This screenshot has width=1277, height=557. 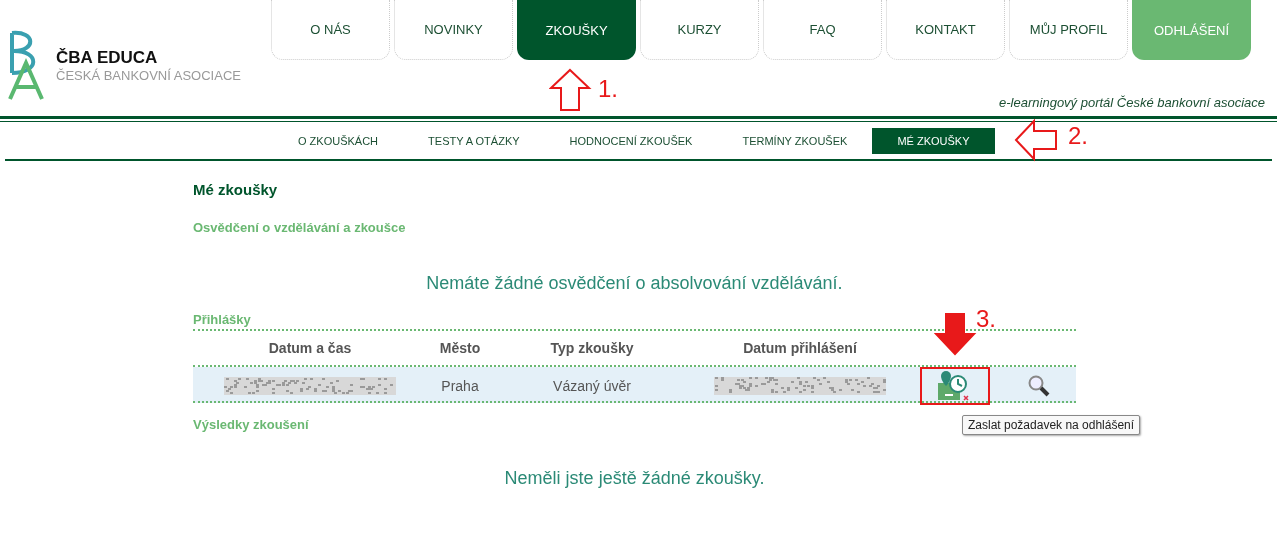 I want to click on nav-tab: FAQ, so click(x=822, y=30).